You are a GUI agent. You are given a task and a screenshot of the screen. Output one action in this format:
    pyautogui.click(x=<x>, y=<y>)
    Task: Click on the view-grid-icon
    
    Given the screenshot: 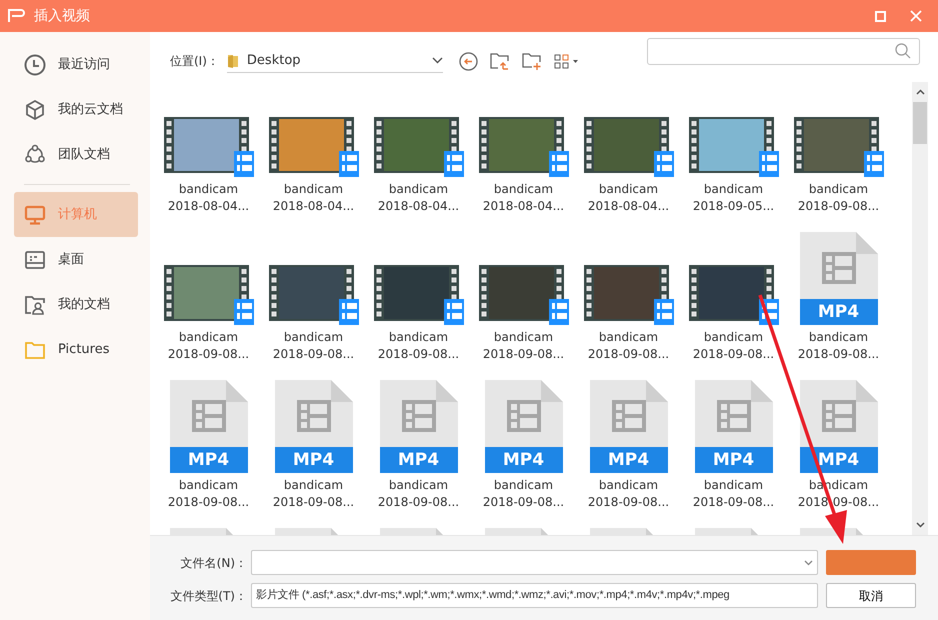 What is the action you would take?
    pyautogui.click(x=567, y=61)
    